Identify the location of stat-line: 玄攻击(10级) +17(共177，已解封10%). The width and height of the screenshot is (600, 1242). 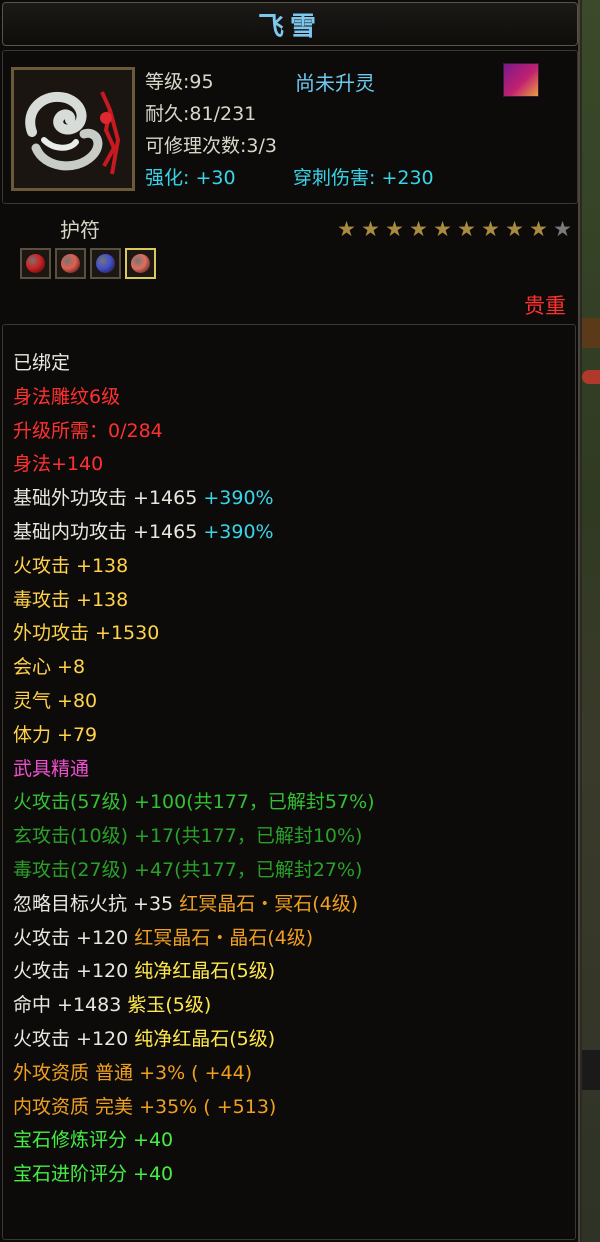
(289, 837).